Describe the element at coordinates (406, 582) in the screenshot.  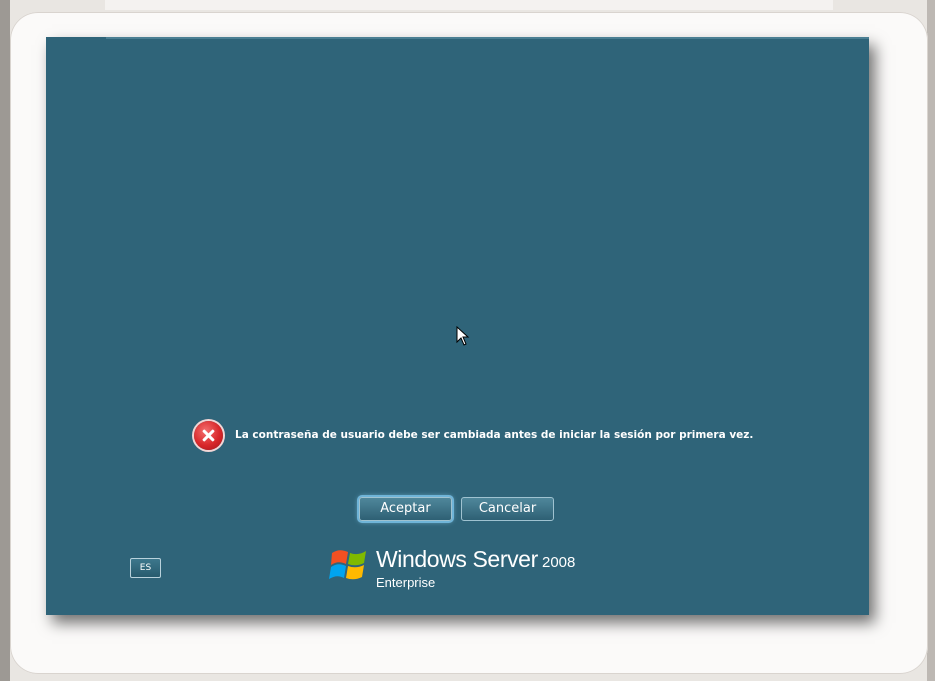
I see `product-edition: Enterprise` at that location.